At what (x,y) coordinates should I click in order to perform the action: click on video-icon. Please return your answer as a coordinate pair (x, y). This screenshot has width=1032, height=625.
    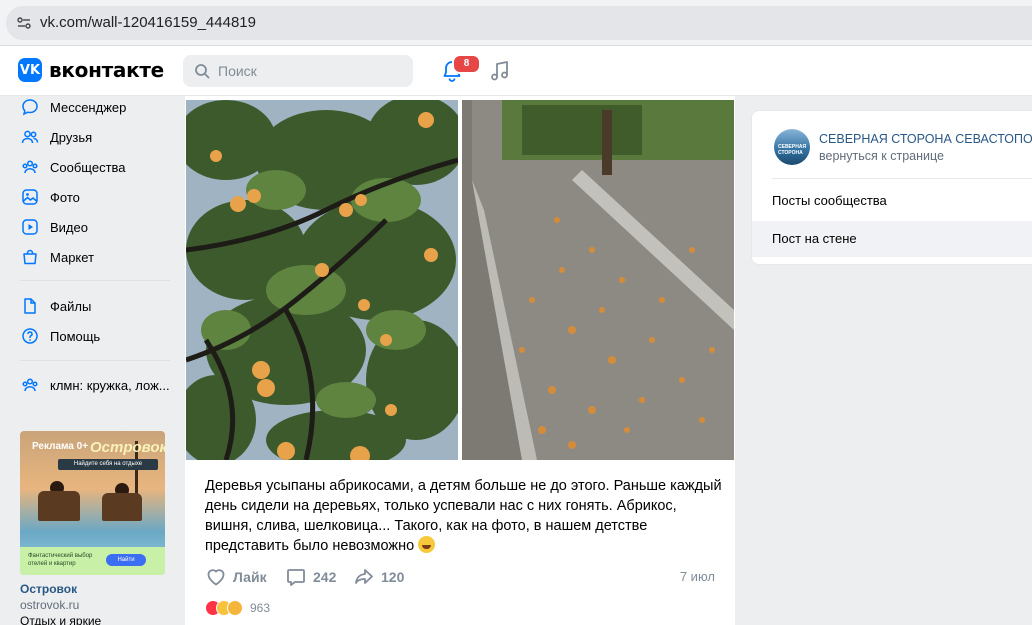
    Looking at the image, I should click on (30, 227).